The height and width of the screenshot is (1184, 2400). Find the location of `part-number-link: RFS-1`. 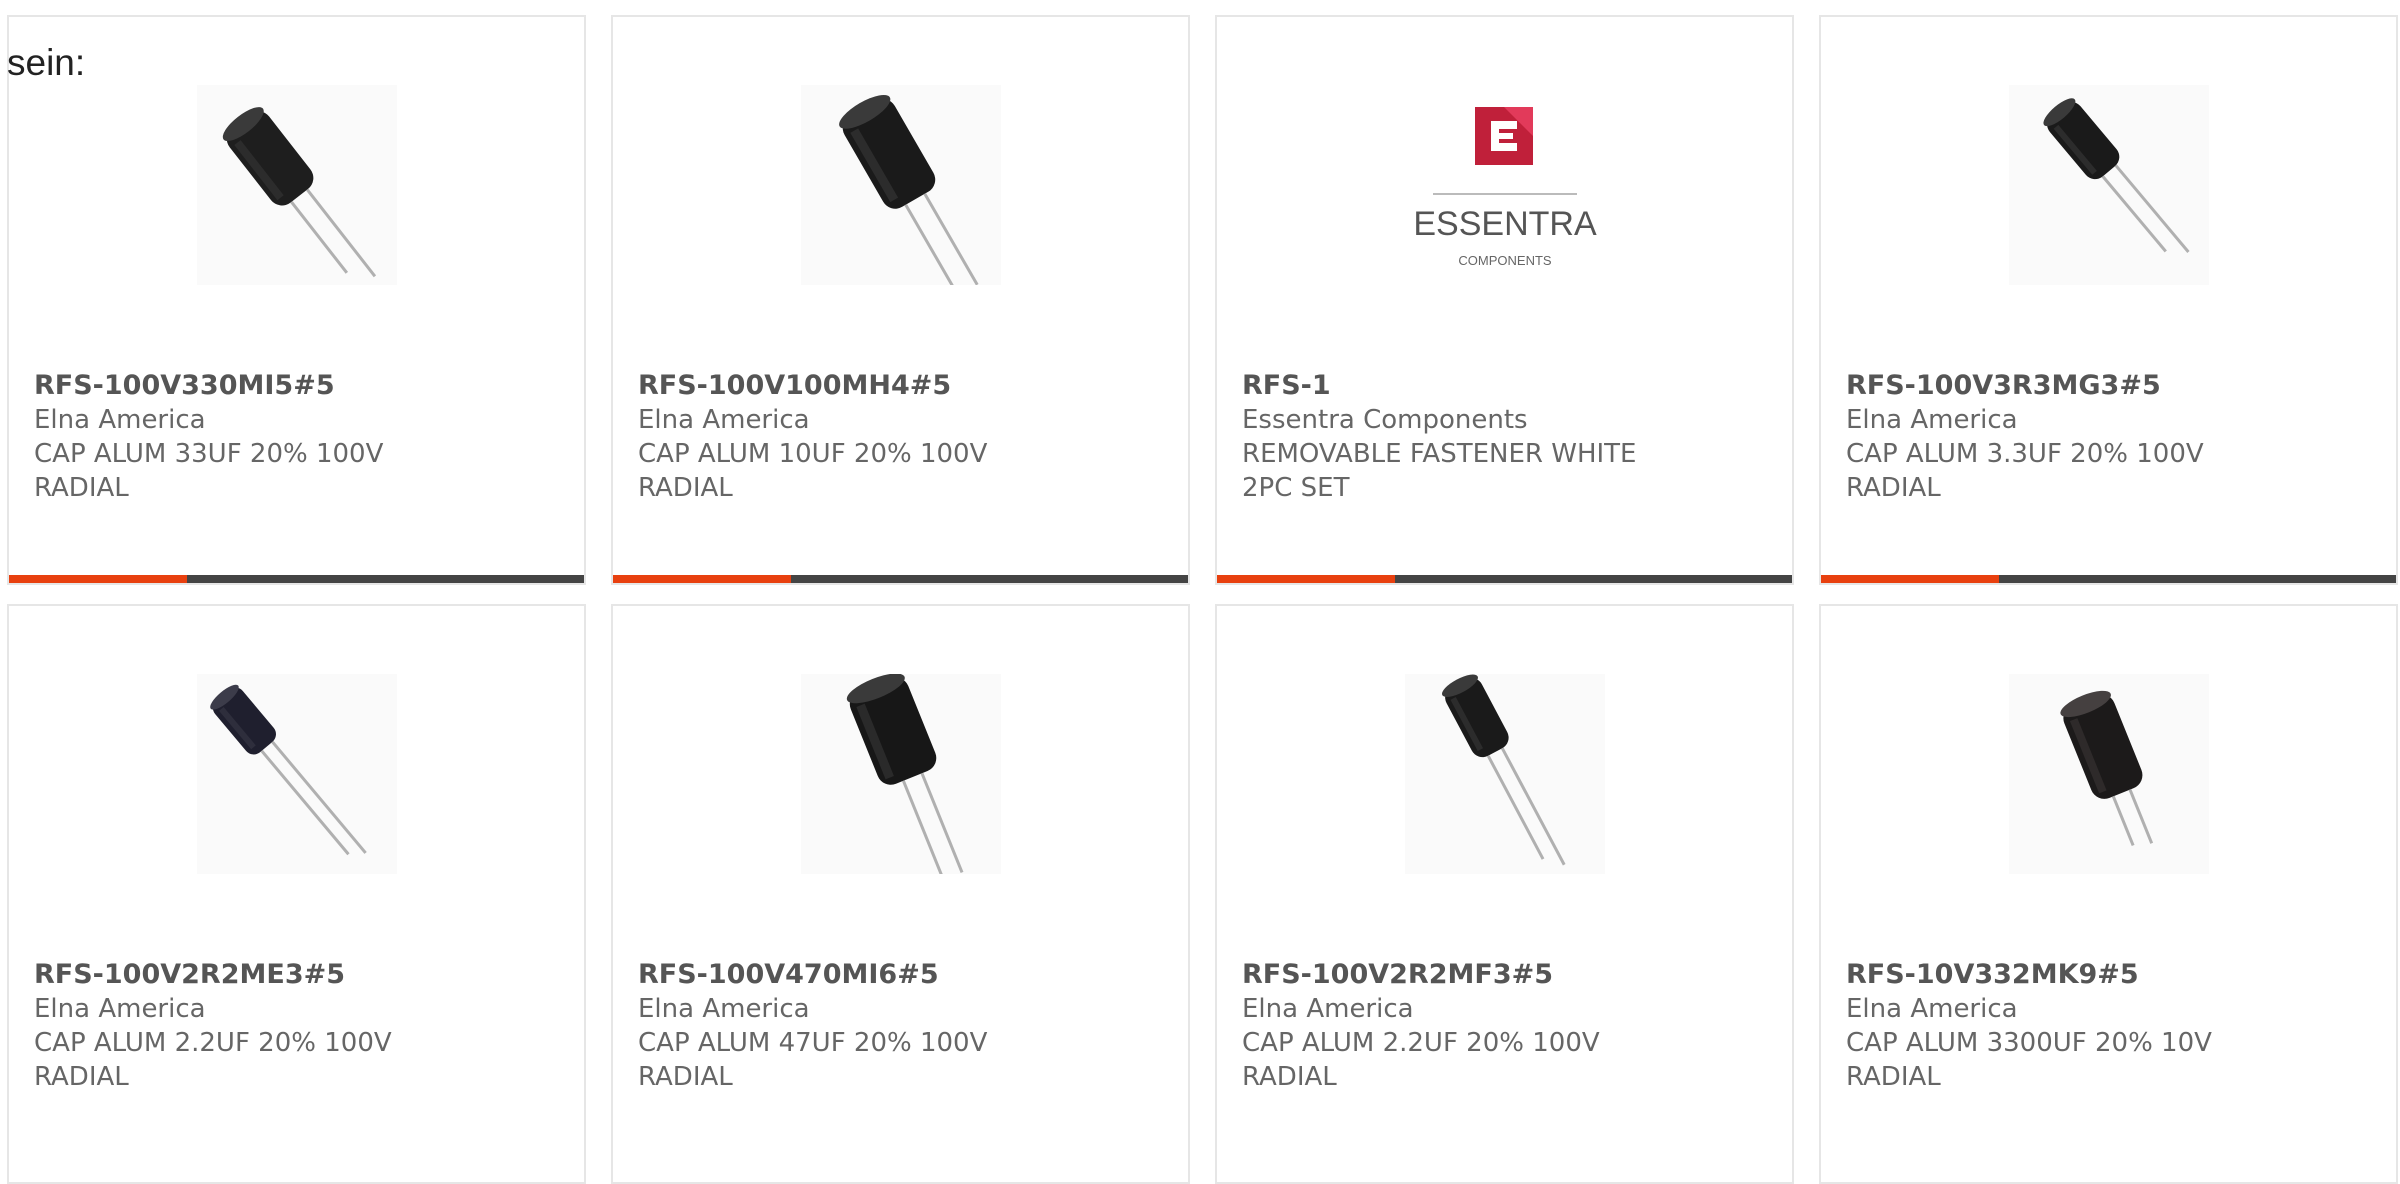

part-number-link: RFS-1 is located at coordinates (1504, 386).